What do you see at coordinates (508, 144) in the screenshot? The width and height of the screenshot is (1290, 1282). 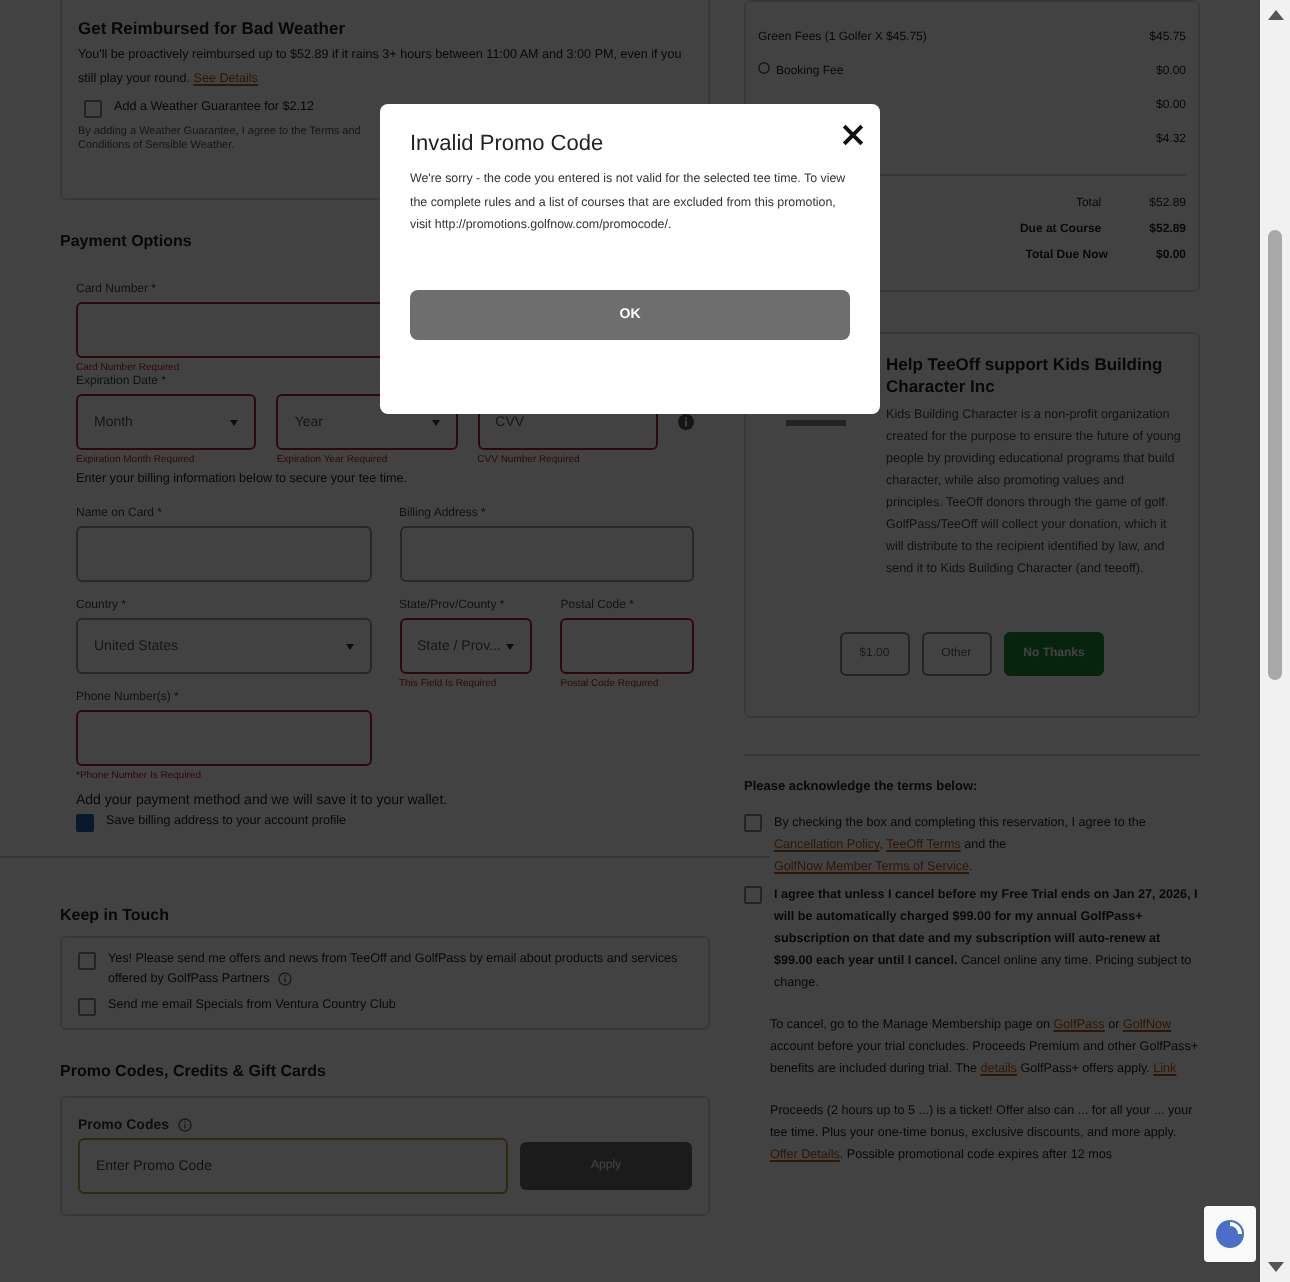 I see `dialog-title: Invalid Promo Code` at bounding box center [508, 144].